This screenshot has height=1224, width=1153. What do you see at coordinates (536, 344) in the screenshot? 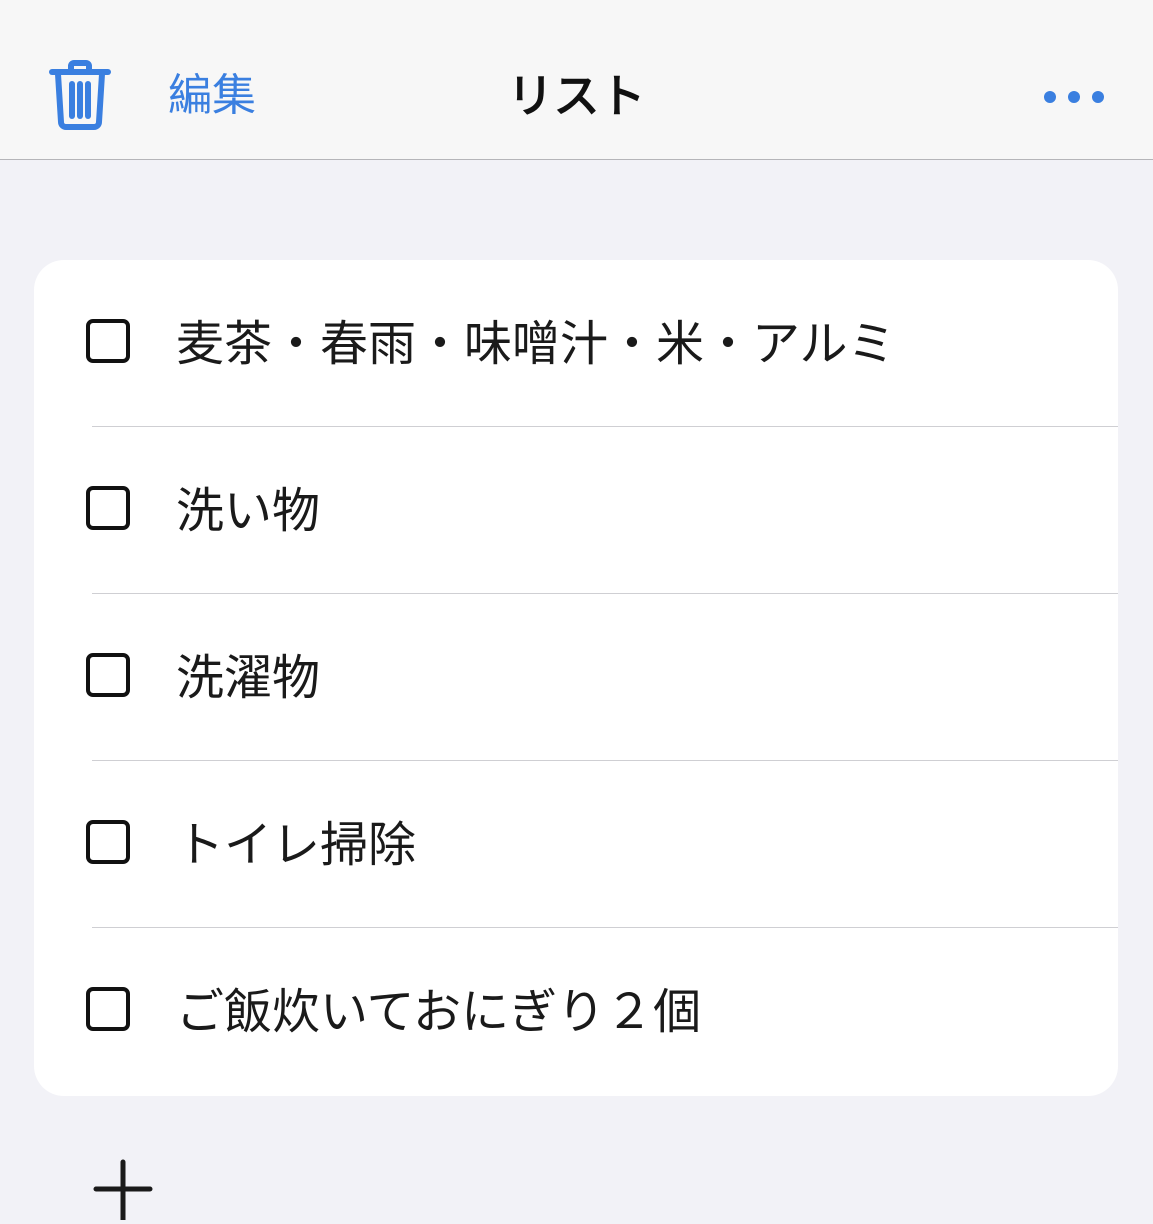
I see `task-label: 麦茶・春雨・味噌汁・米・アルミ` at bounding box center [536, 344].